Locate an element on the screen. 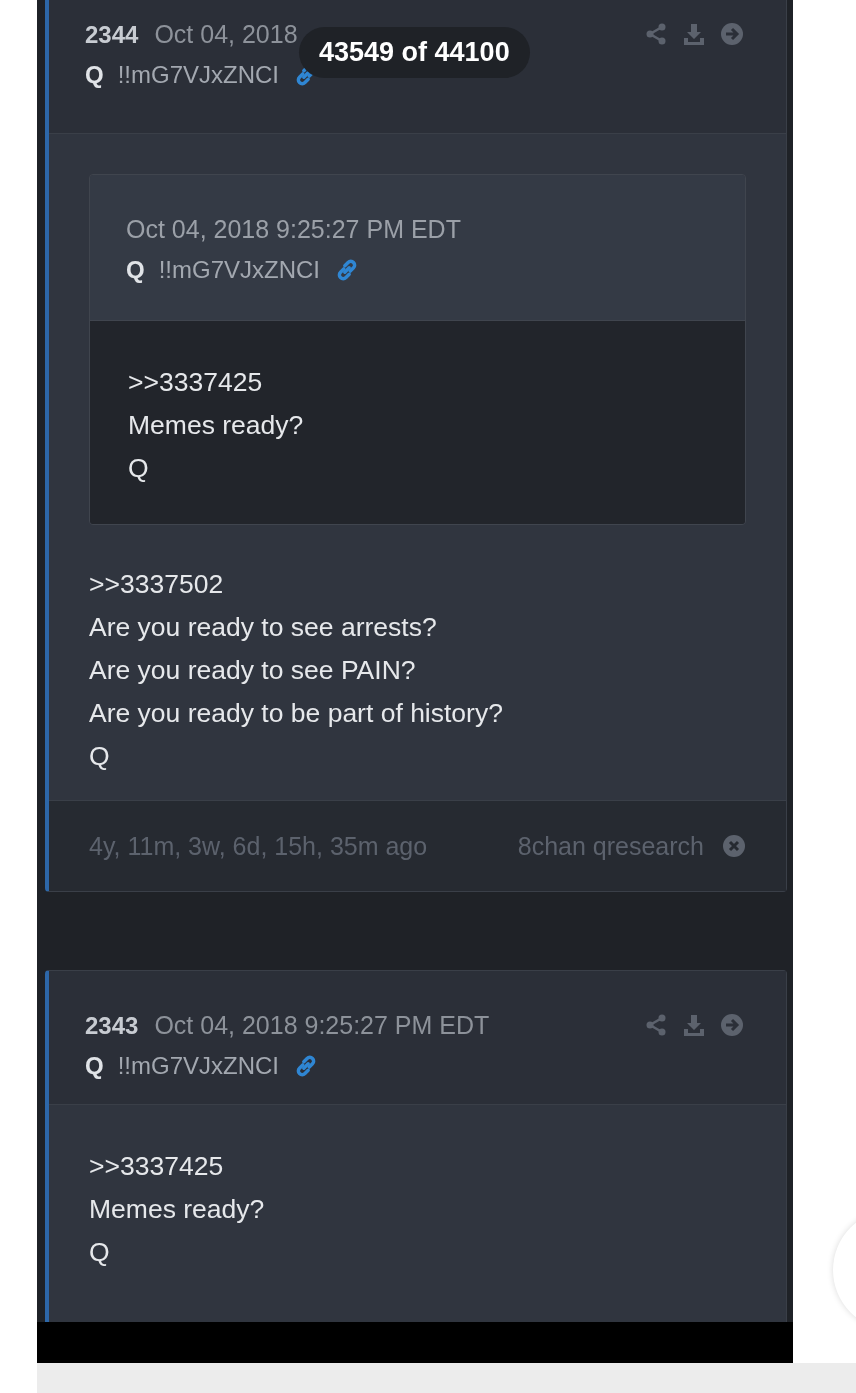 This screenshot has width=856, height=1393. message-line: >>3337502 is located at coordinates (157, 584).